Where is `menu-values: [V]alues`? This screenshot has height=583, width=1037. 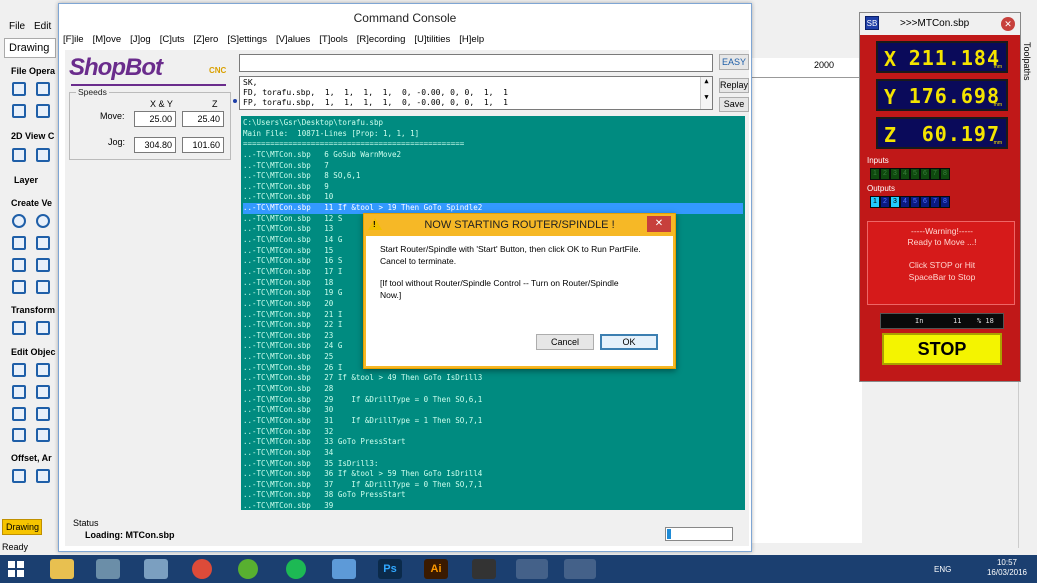
menu-values: [V]alues is located at coordinates (293, 41).